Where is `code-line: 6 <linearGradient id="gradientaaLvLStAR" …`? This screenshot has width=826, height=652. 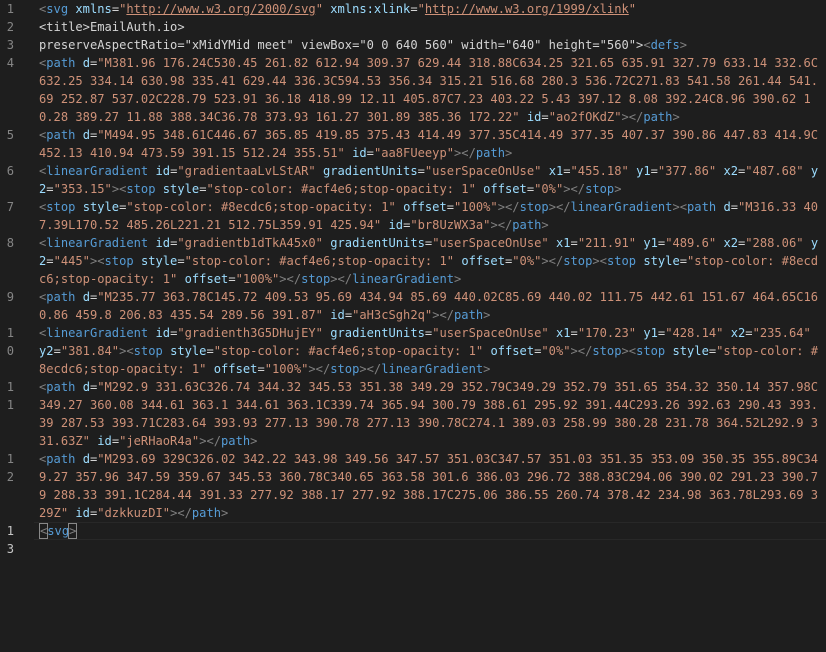 code-line: 6 <linearGradient id="gradientaaLvLStAR" … is located at coordinates (413, 180).